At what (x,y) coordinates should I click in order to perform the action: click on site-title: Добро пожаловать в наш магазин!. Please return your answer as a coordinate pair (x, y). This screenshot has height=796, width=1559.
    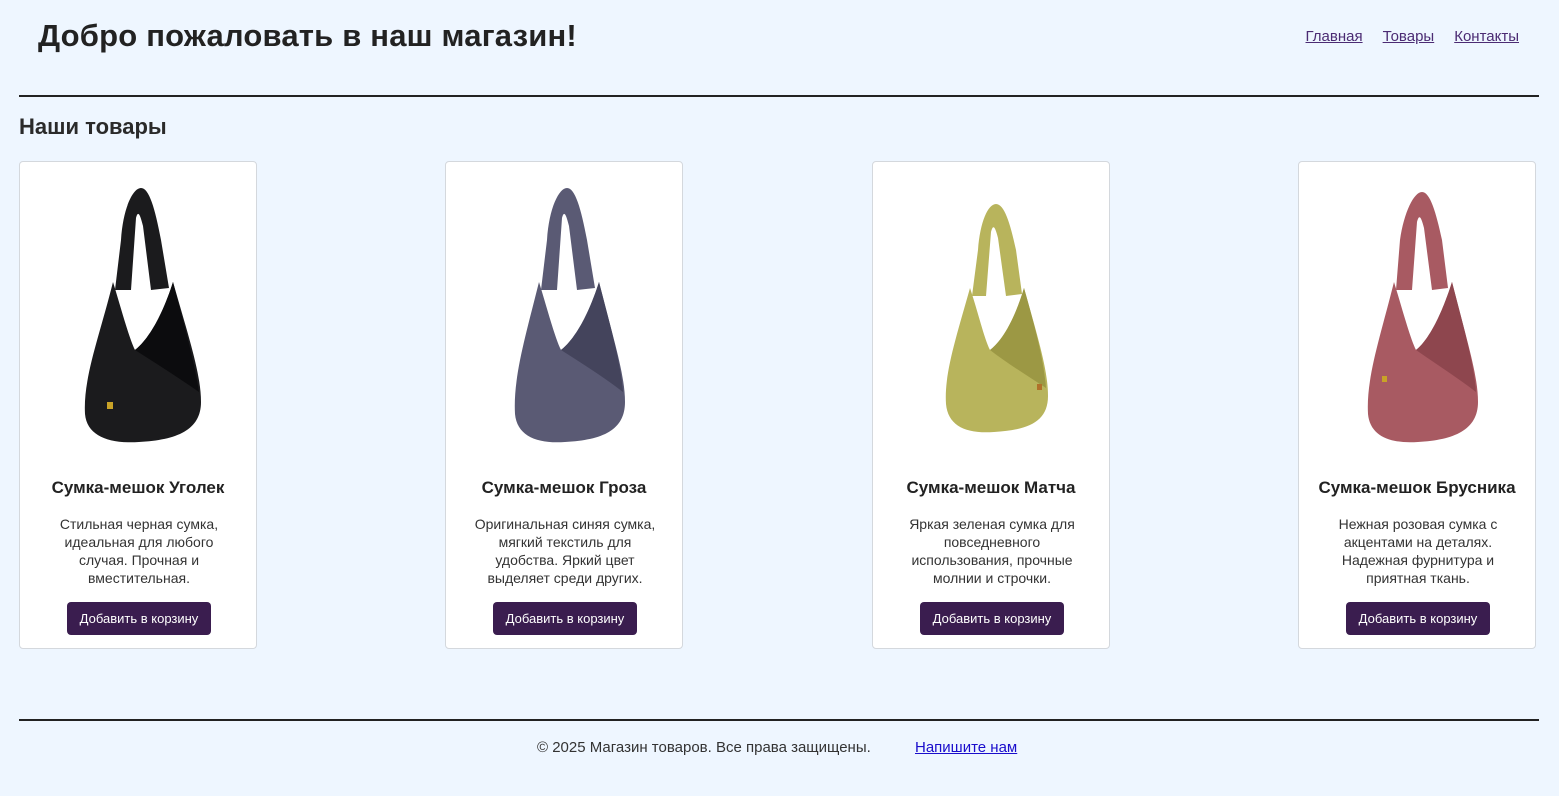
    Looking at the image, I should click on (307, 35).